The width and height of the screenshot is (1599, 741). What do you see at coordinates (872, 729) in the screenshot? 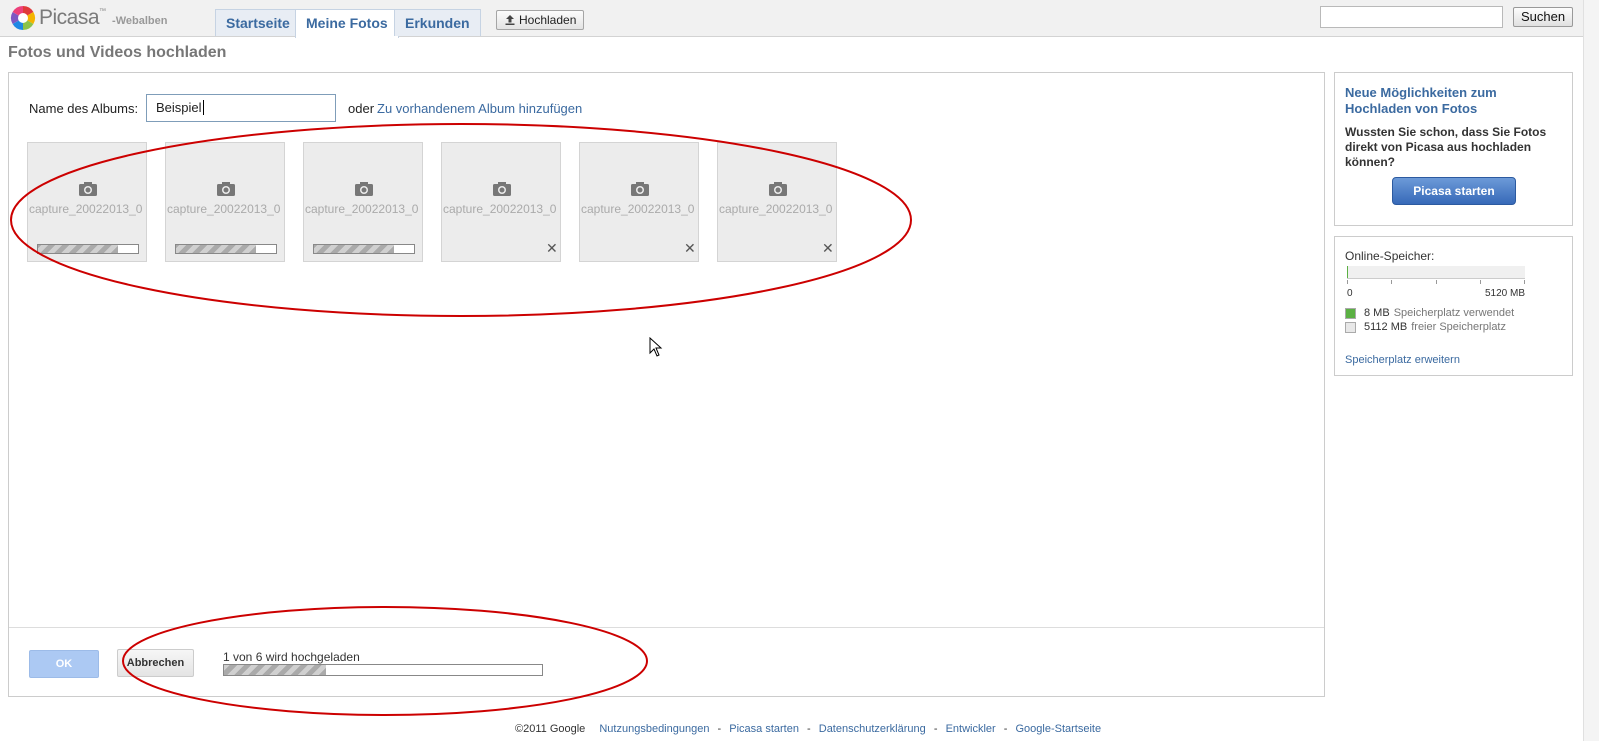
I see `footer-link-privacy: Datenschutzerklärung` at bounding box center [872, 729].